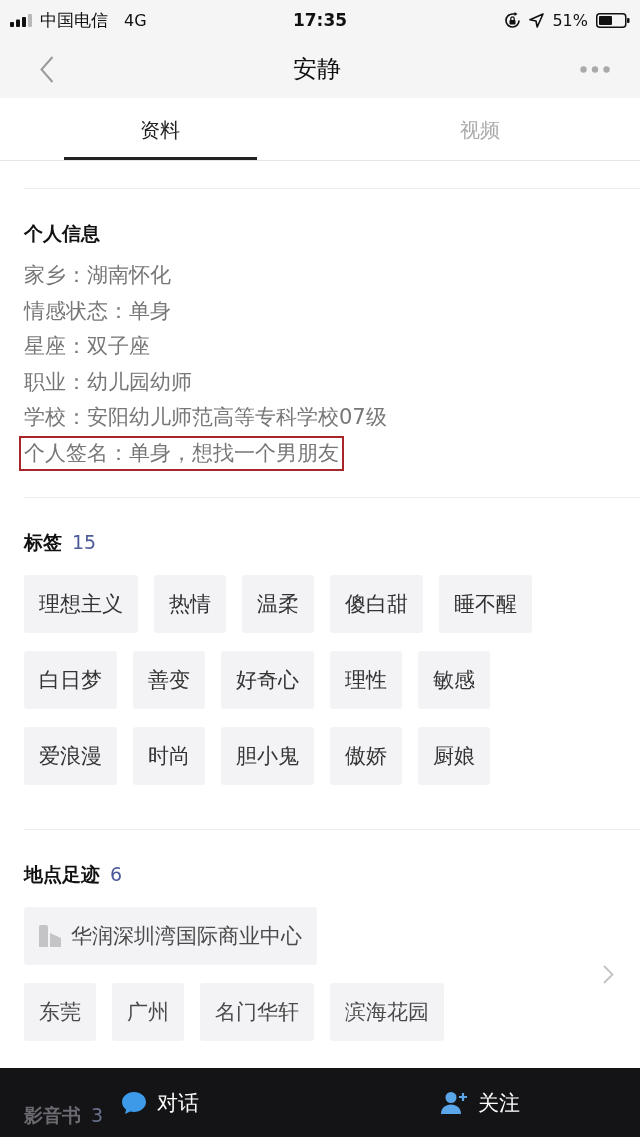  Describe the element at coordinates (97, 1115) in the screenshot. I see `item-count: 3` at that location.